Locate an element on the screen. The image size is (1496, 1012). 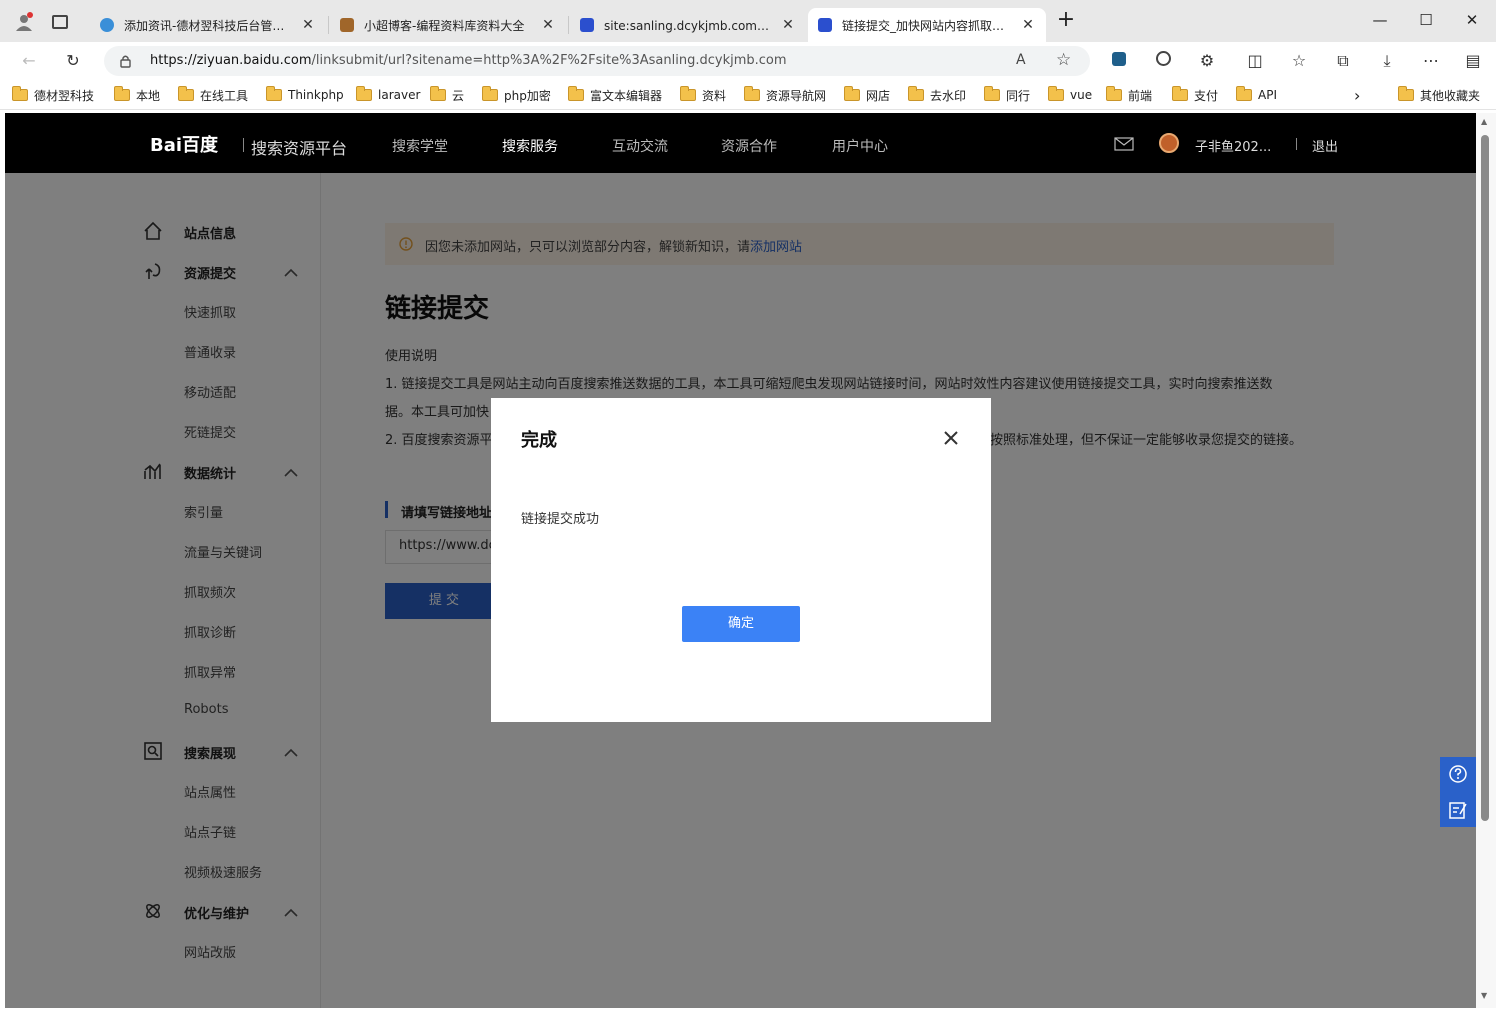
mail-icon is located at coordinates (1124, 144).